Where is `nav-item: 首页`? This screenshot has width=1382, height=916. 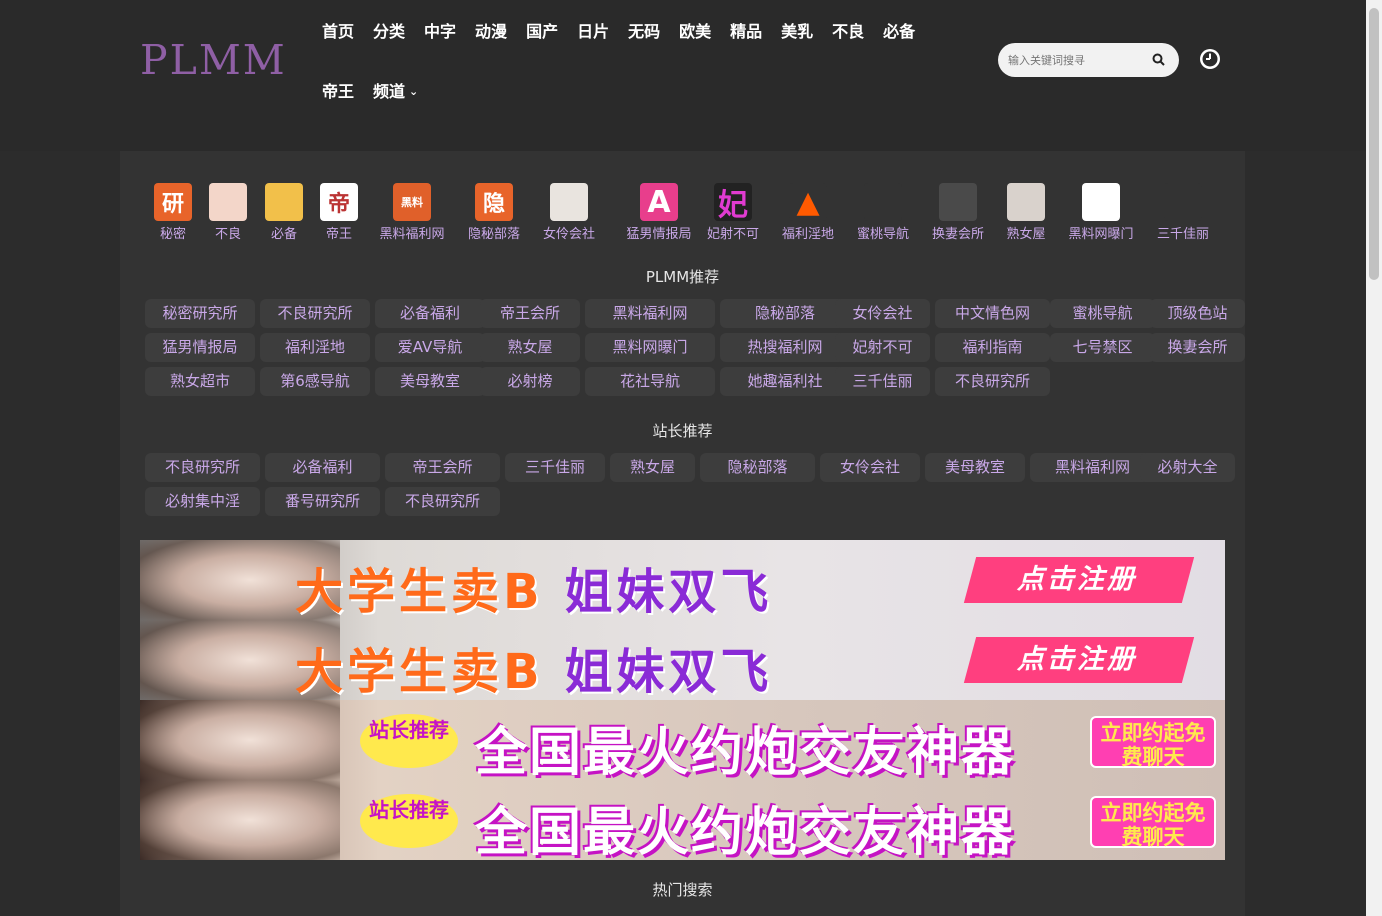 nav-item: 首页 is located at coordinates (338, 30).